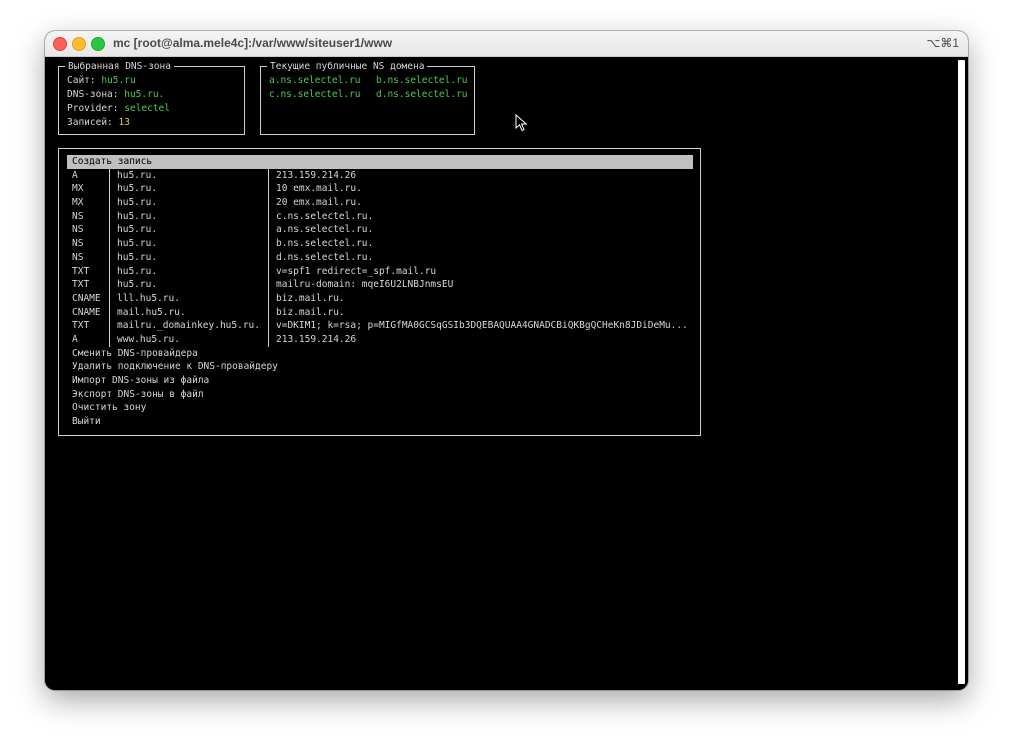  What do you see at coordinates (325, 257) in the screenshot?
I see `record-value: d.ns.selectel.ru.` at bounding box center [325, 257].